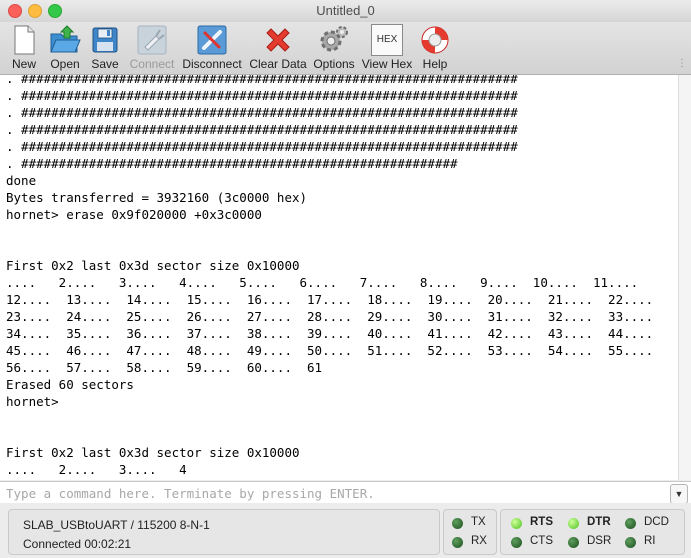 The image size is (691, 558). I want to click on command-row: ▼, so click(345, 493).